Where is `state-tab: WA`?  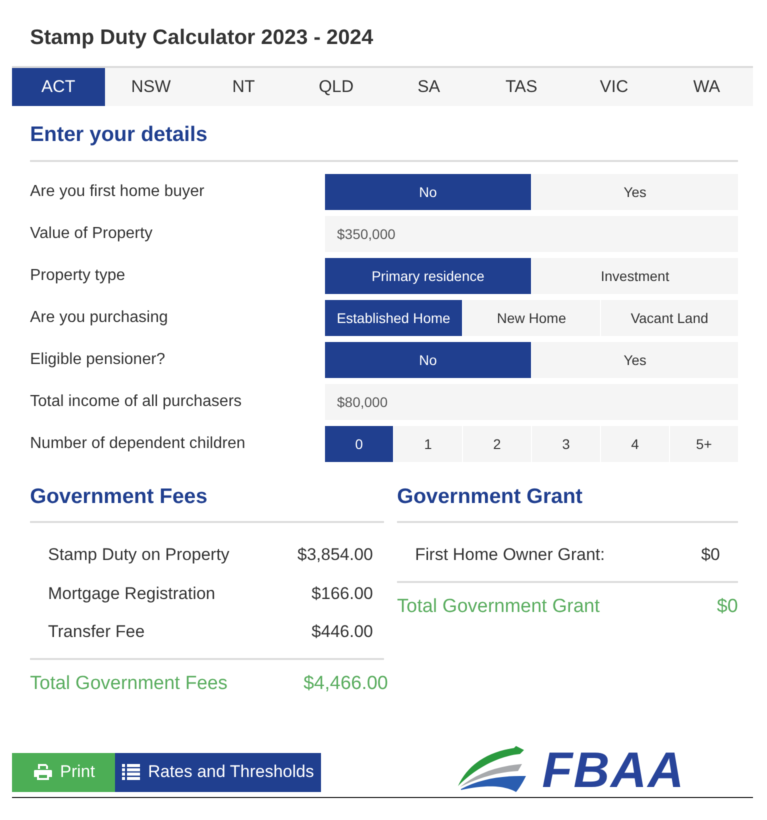 state-tab: WA is located at coordinates (706, 87).